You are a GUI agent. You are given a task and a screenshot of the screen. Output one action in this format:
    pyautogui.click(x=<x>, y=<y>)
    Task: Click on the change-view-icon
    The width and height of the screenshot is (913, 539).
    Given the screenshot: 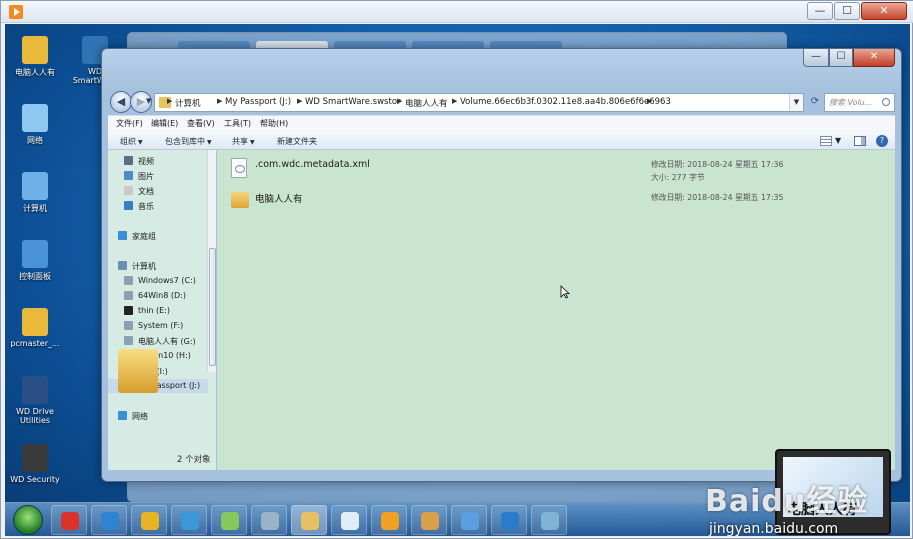 What is the action you would take?
    pyautogui.click(x=826, y=141)
    